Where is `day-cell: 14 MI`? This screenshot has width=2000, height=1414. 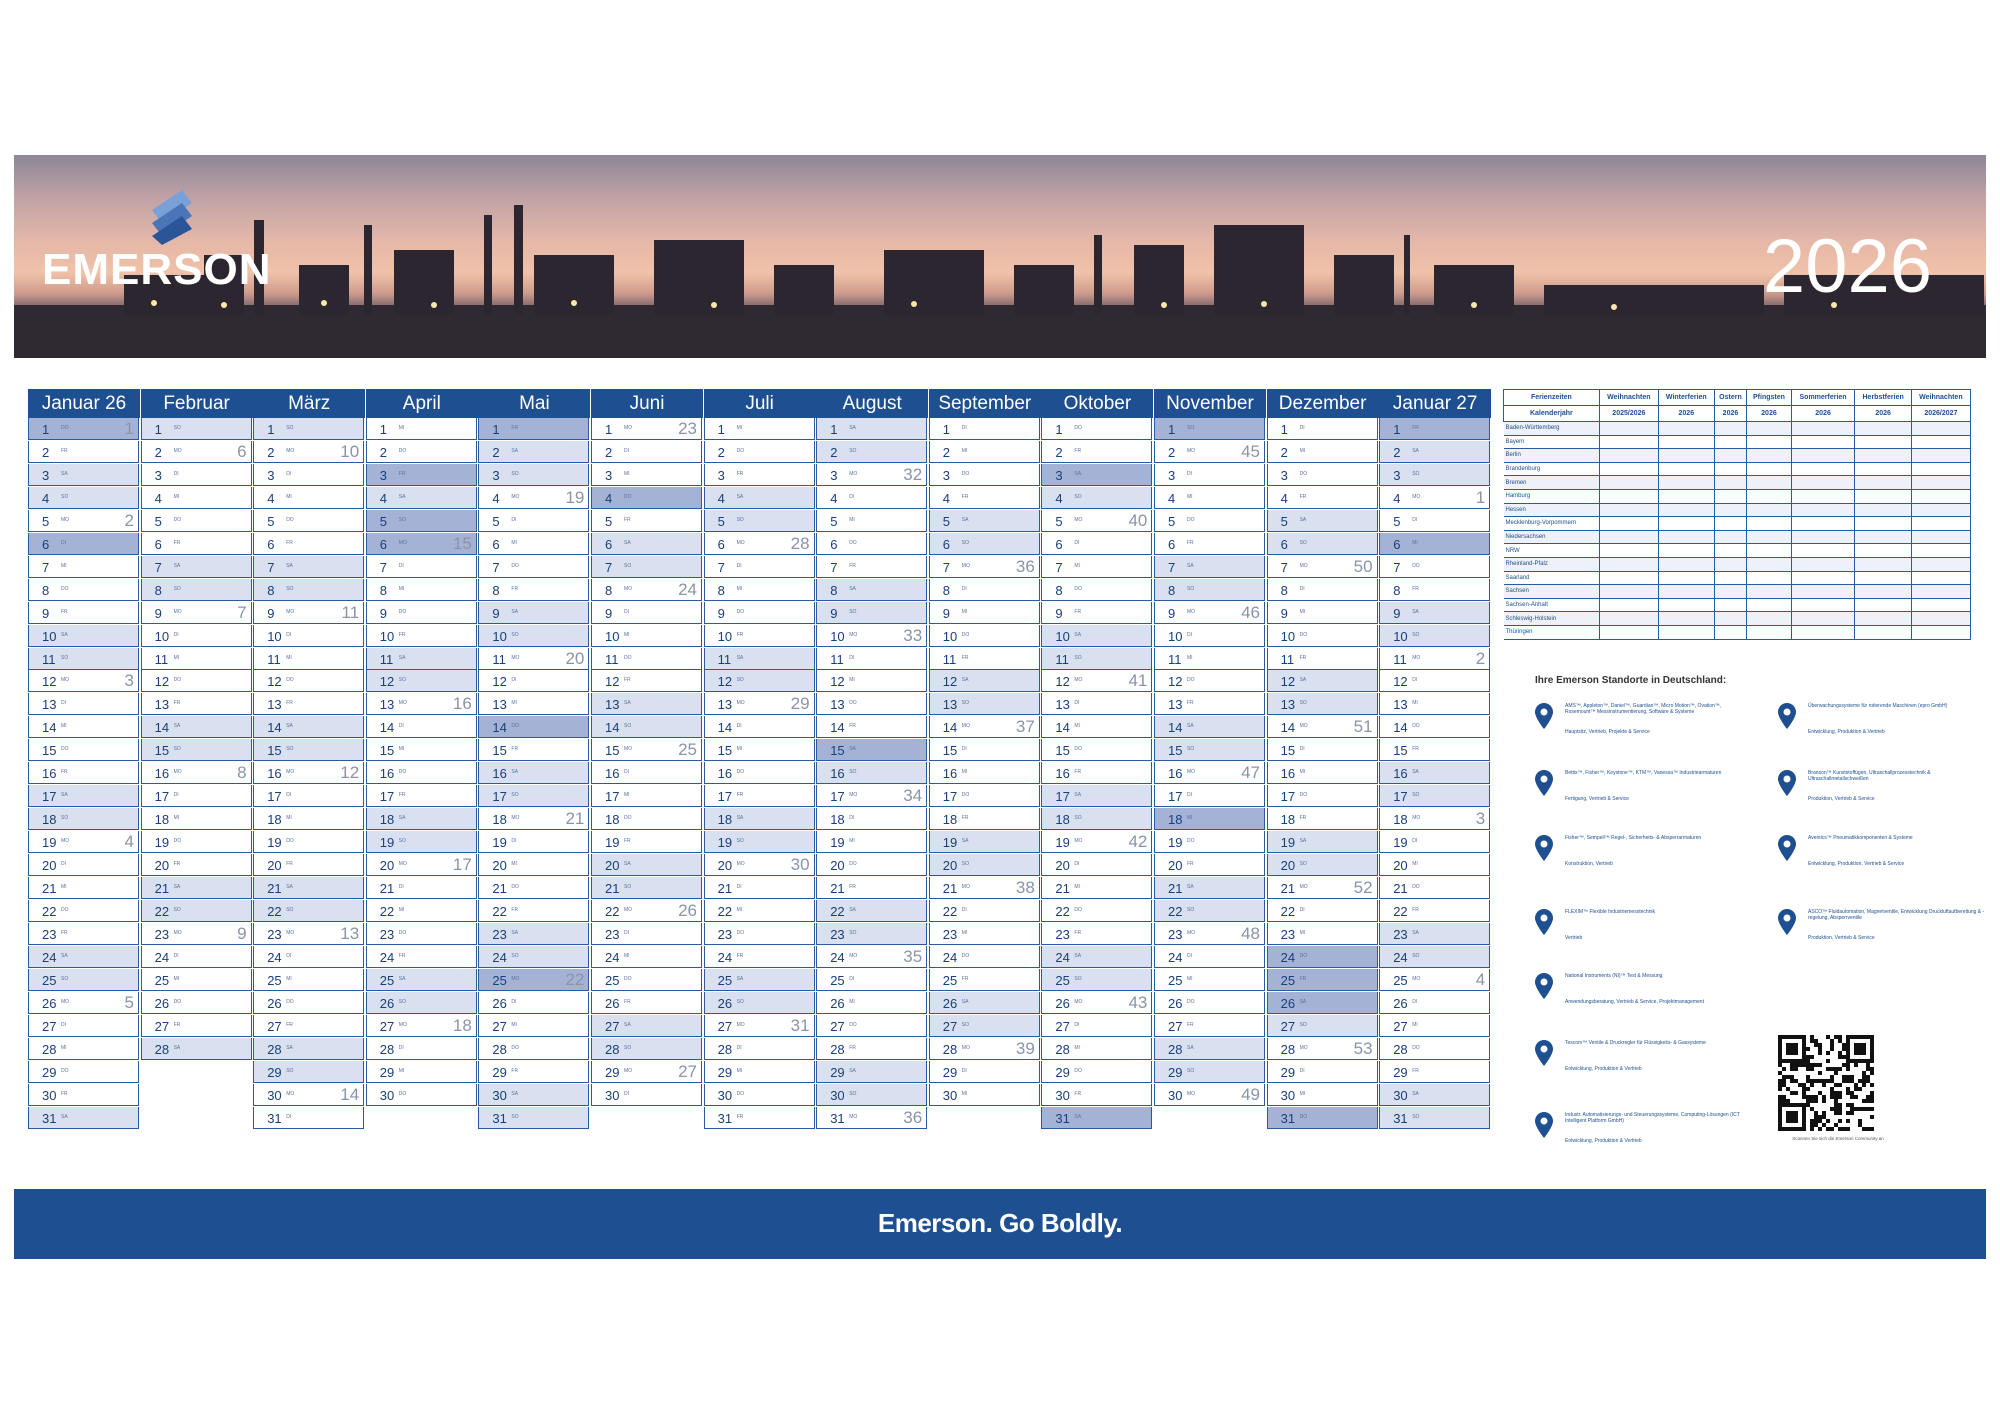
day-cell: 14 MI is located at coordinates (83, 727).